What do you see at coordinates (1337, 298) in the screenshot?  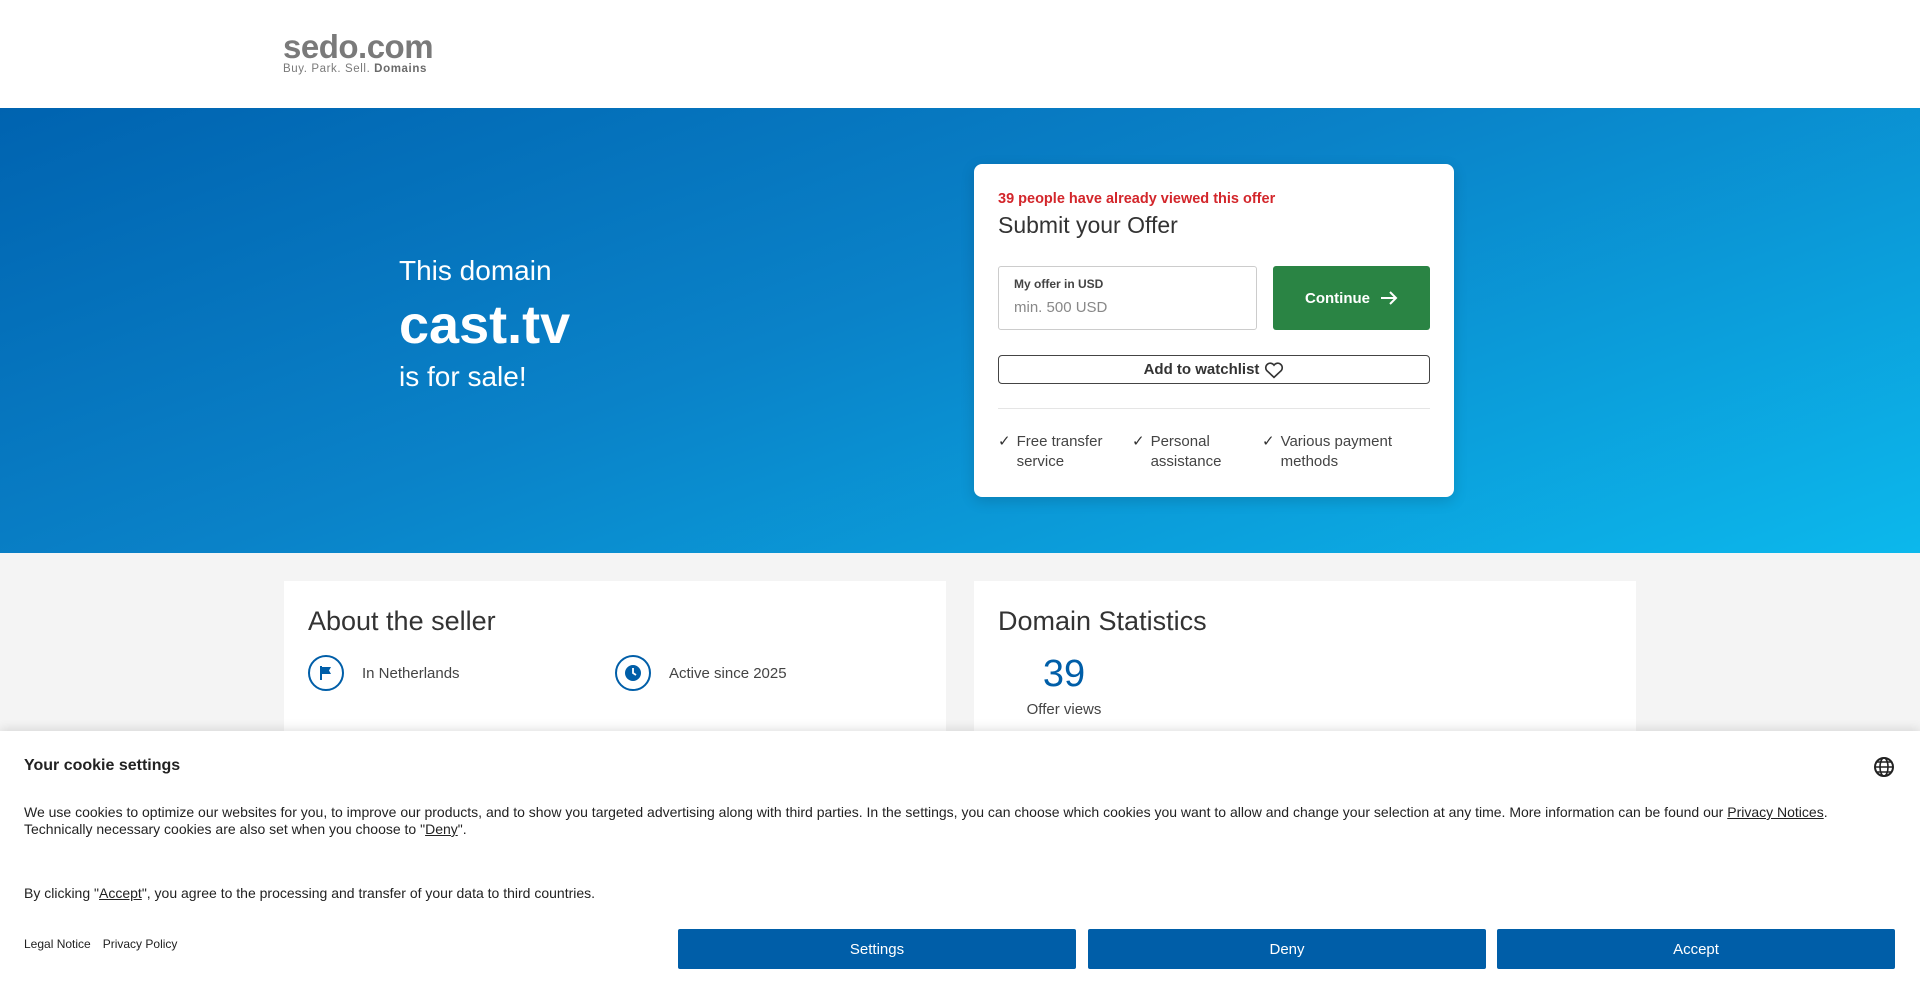 I see `continue-label: Continue` at bounding box center [1337, 298].